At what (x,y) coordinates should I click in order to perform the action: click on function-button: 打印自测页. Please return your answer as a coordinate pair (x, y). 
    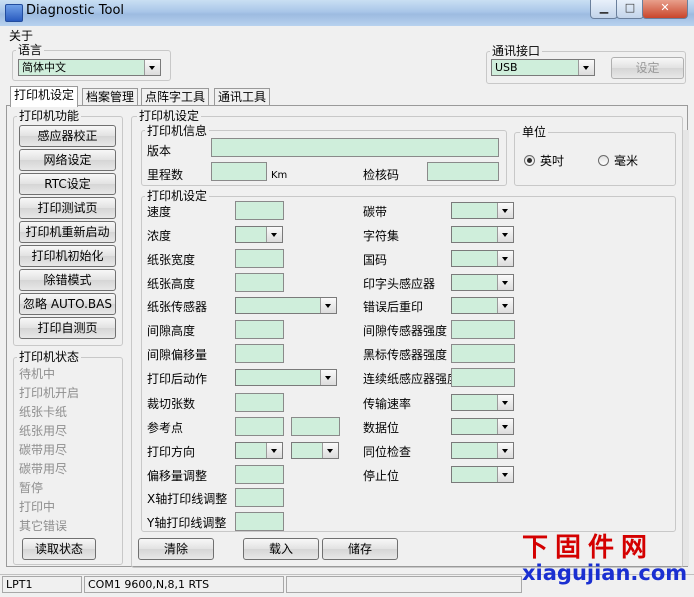
    Looking at the image, I should click on (67, 328).